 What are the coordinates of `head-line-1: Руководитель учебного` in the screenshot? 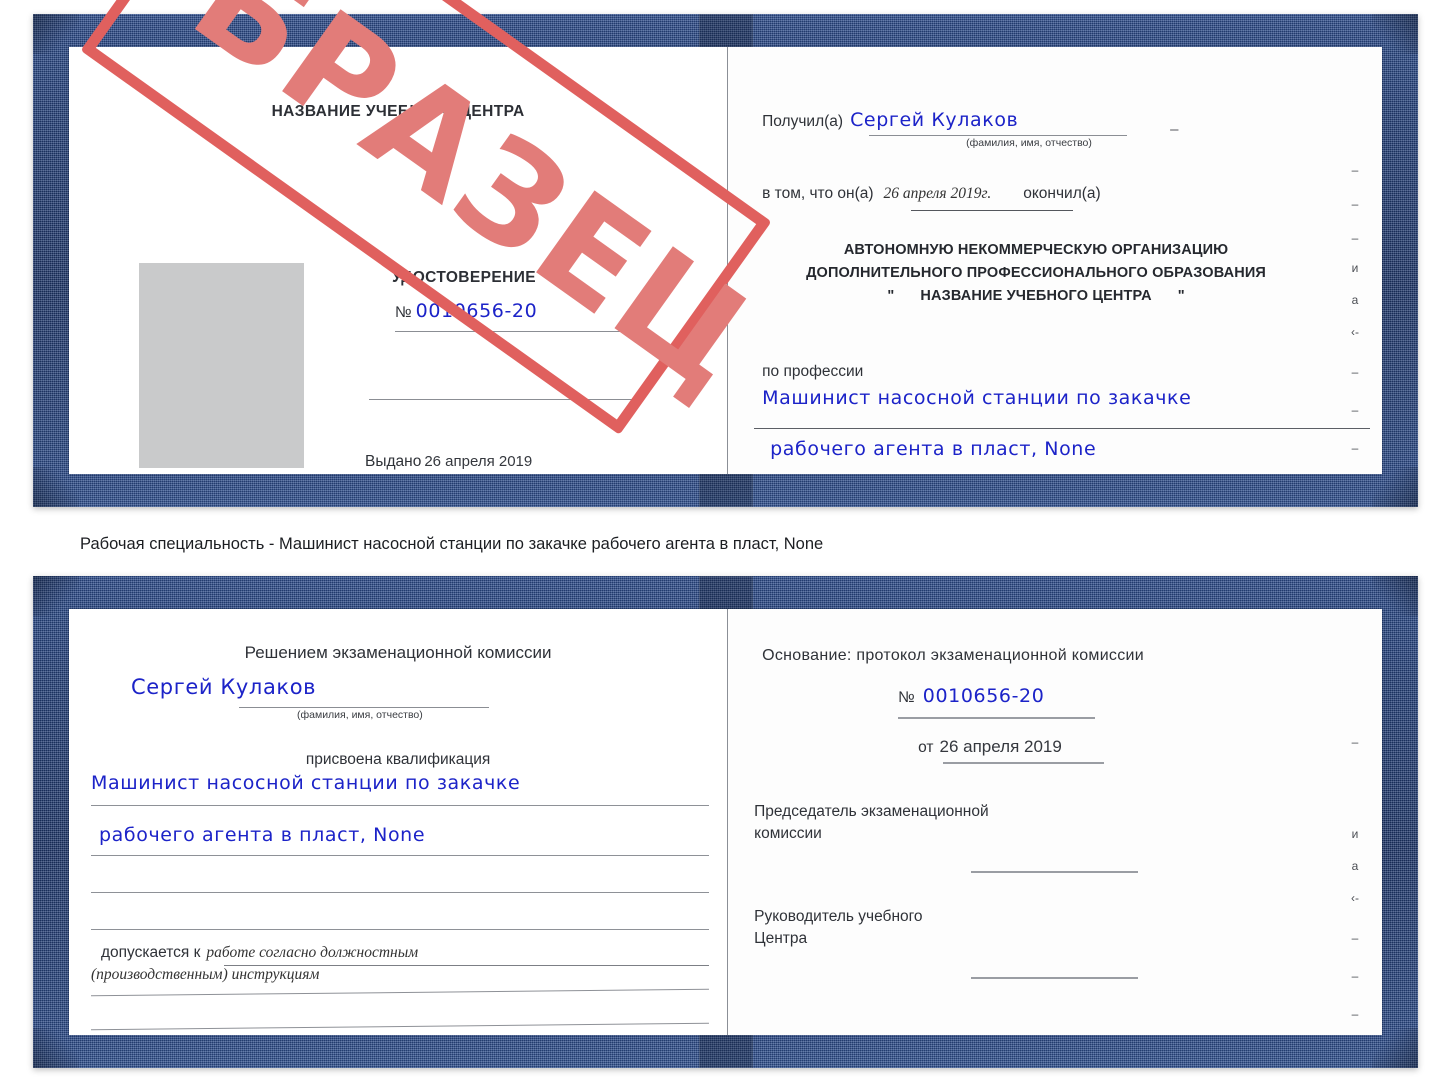 It's located at (838, 916).